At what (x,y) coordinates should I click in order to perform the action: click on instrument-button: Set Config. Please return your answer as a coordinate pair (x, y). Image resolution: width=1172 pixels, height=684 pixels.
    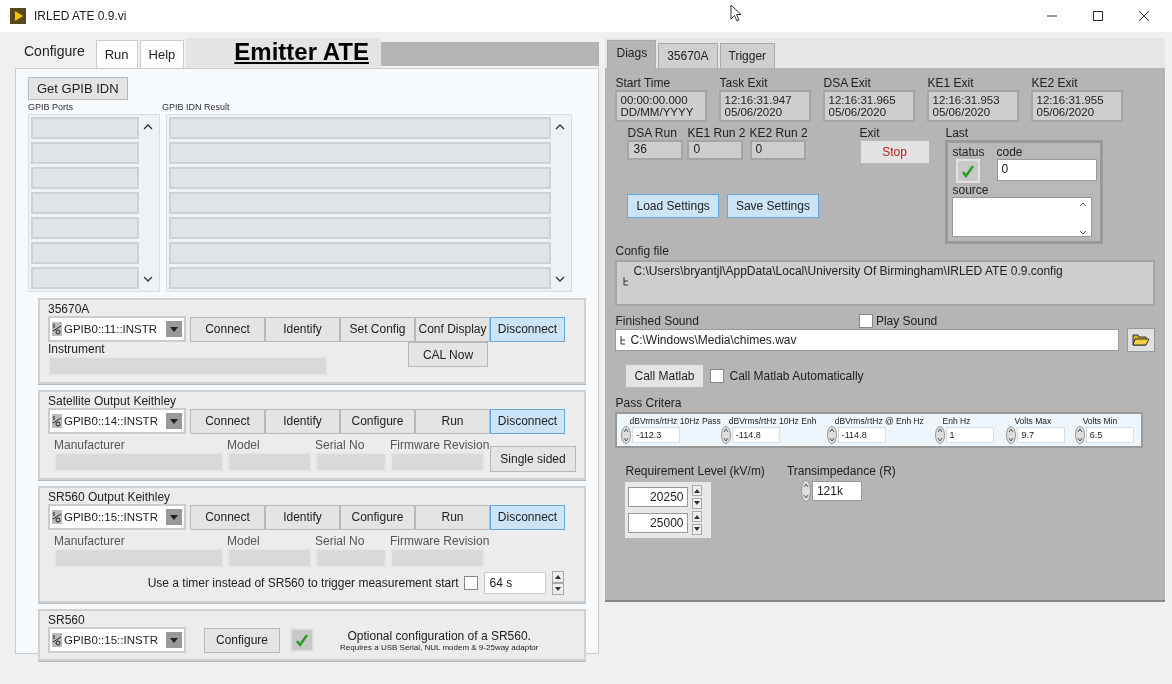
    Looking at the image, I should click on (377, 329).